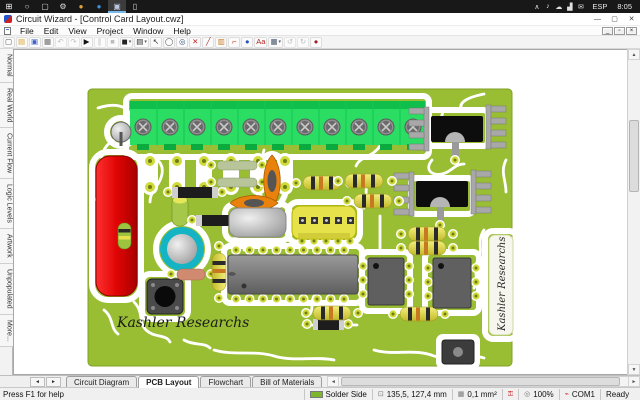  Describe the element at coordinates (334, 381) in the screenshot. I see `scroll-left-arrow: ◄` at that location.